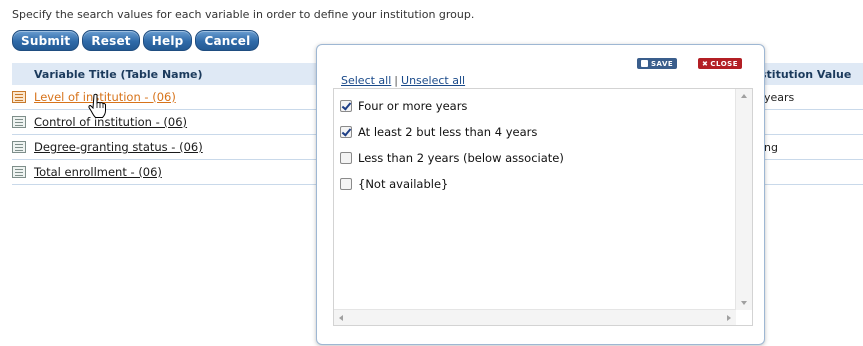 The width and height of the screenshot is (863, 346). Describe the element at coordinates (167, 40) in the screenshot. I see `help-button: Help` at that location.